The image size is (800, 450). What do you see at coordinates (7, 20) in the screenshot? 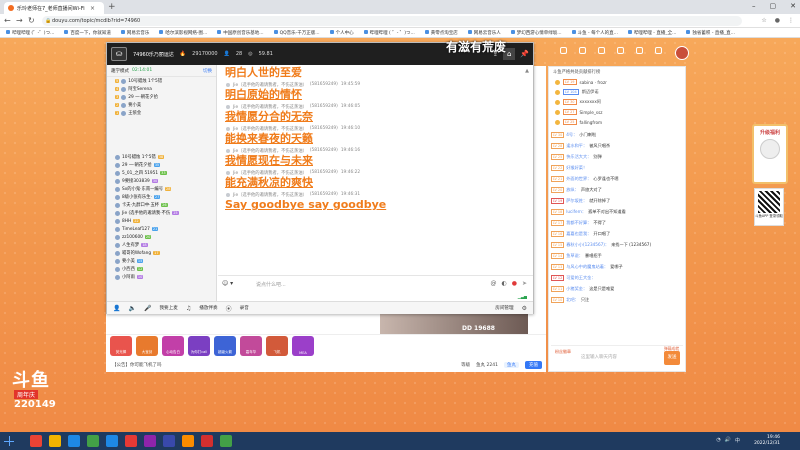
I see `back-icon: ←` at bounding box center [7, 20].